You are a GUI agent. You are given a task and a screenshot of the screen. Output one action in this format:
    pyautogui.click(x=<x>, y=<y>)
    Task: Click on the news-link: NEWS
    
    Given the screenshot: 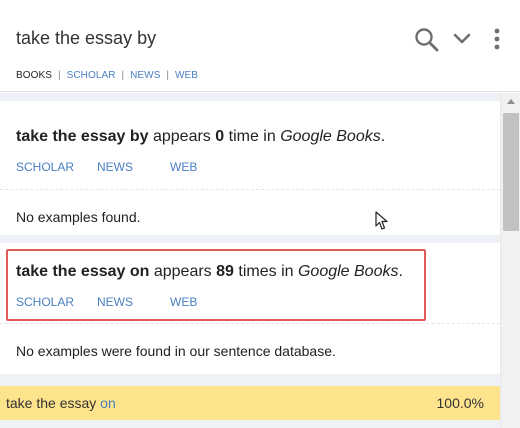 What is the action you would take?
    pyautogui.click(x=115, y=167)
    